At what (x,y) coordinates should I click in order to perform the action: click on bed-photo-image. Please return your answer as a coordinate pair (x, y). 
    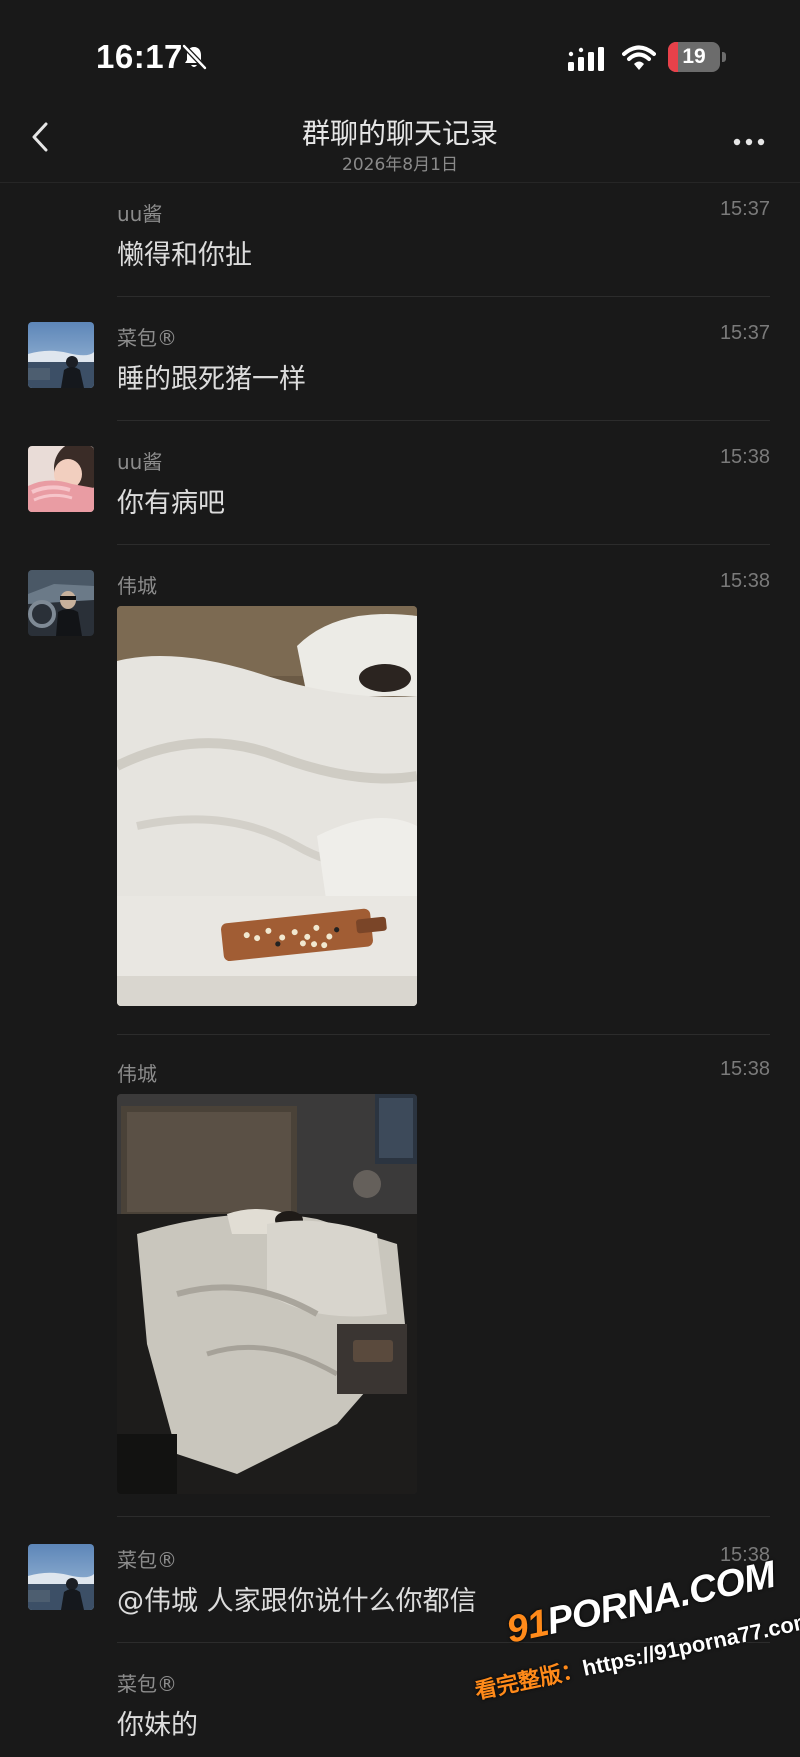
    Looking at the image, I should click on (267, 806).